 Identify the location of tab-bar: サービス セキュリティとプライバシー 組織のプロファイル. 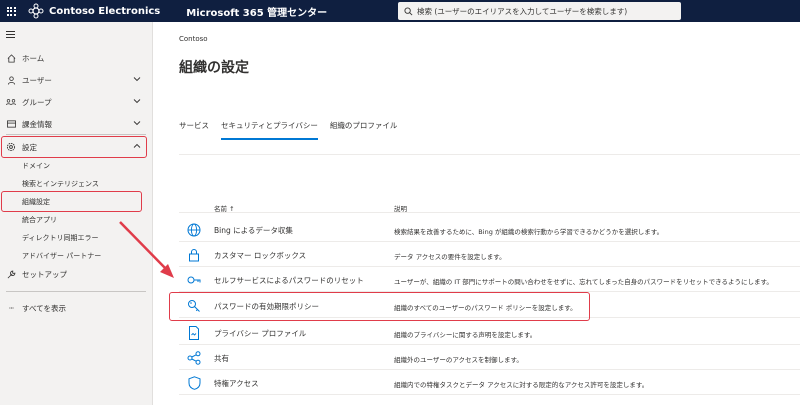
(288, 130).